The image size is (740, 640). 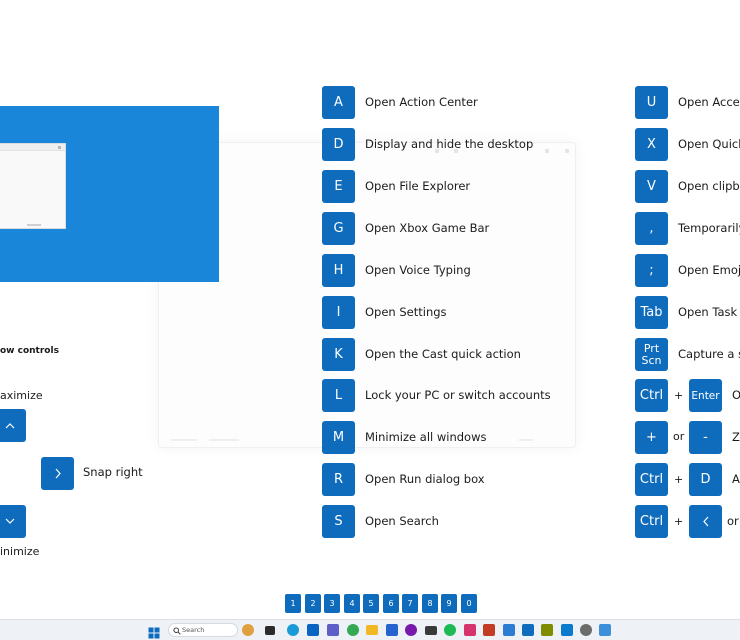 I want to click on shortcut-label: Open clipboa, so click(x=709, y=186).